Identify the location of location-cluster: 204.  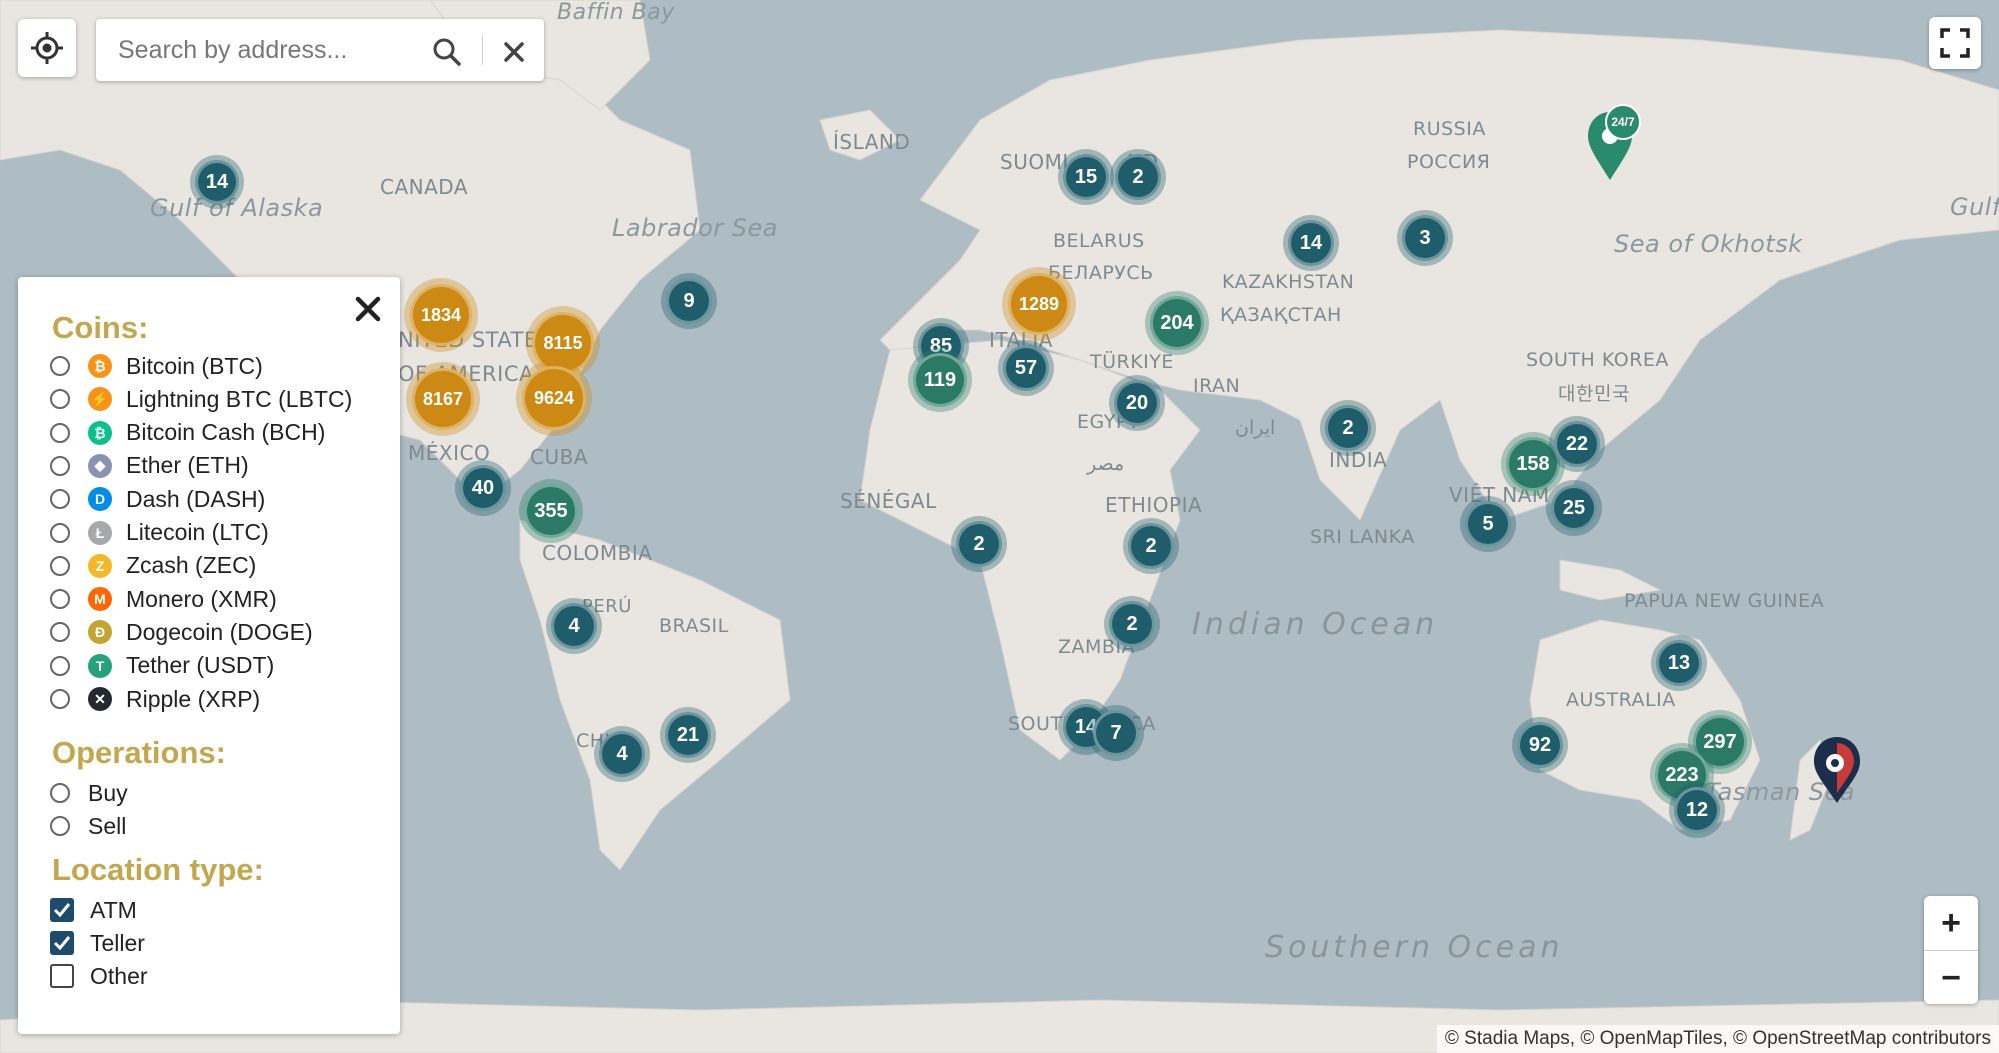
(1177, 323).